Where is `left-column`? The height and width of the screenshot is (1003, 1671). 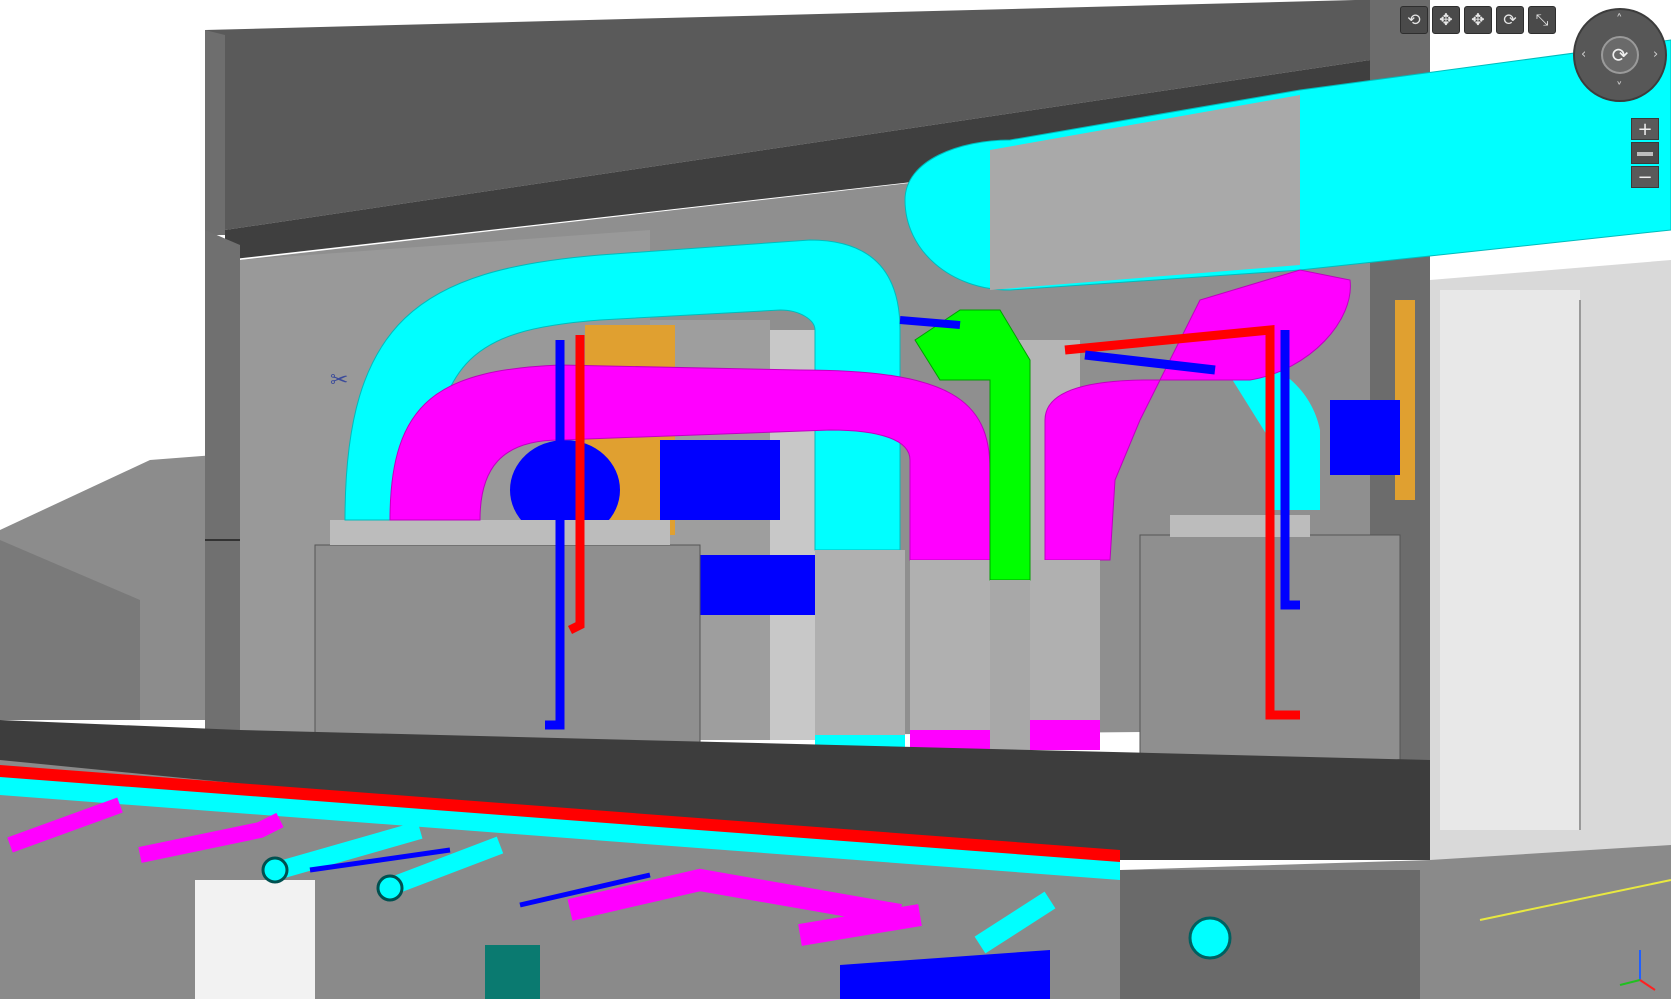 left-column is located at coordinates (222, 495).